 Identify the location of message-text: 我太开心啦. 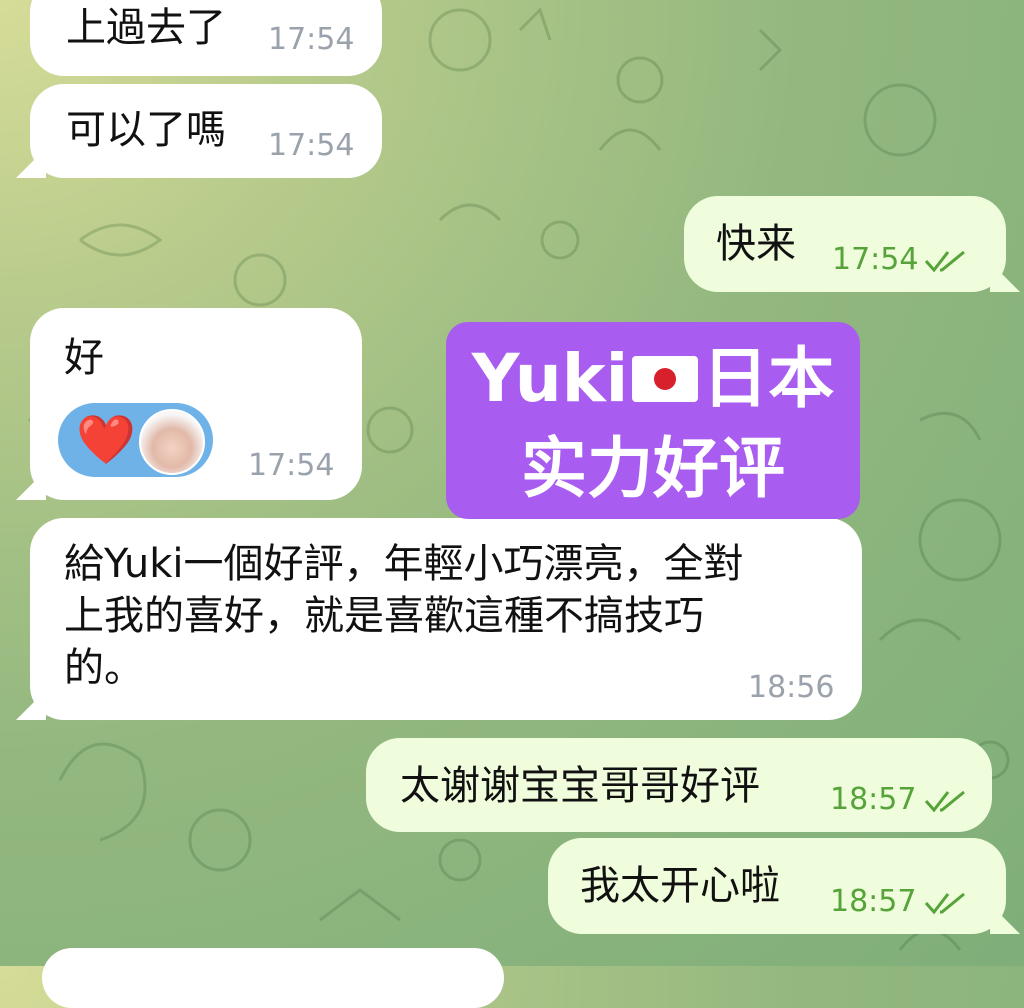
(680, 886).